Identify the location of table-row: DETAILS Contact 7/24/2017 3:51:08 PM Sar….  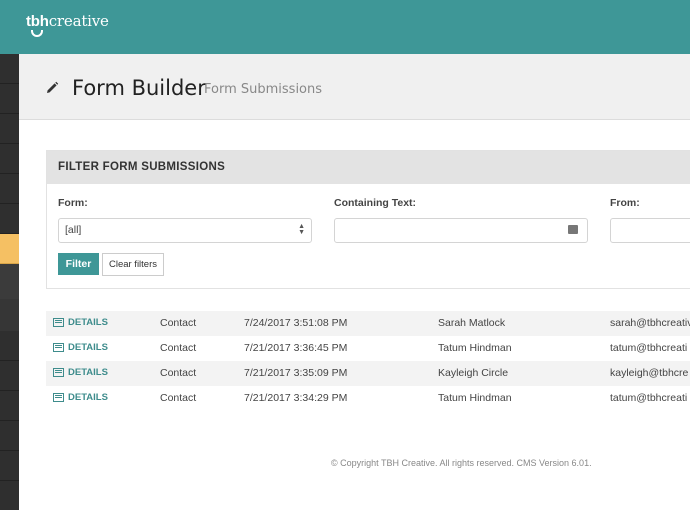
(368, 323).